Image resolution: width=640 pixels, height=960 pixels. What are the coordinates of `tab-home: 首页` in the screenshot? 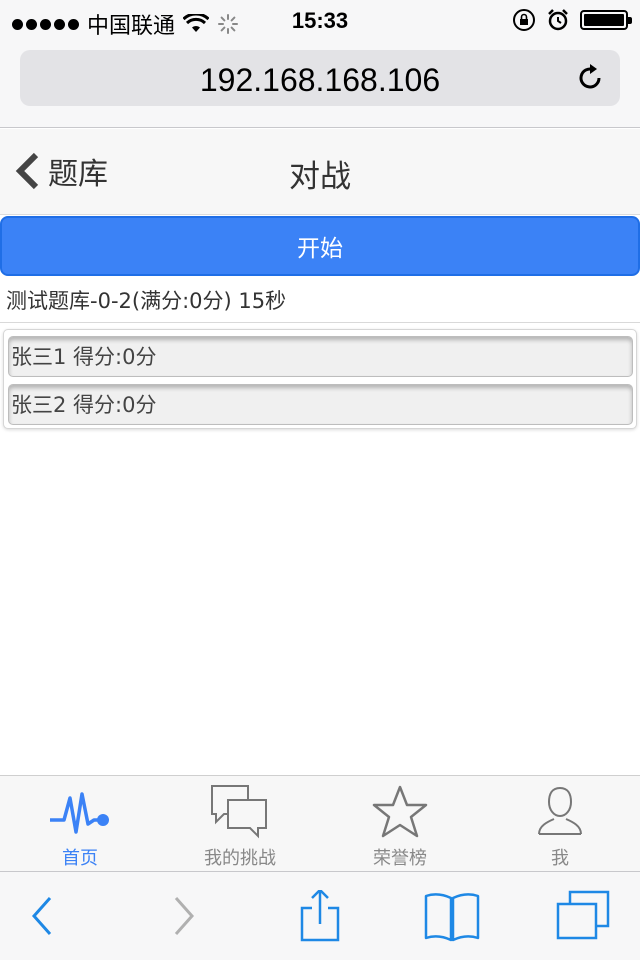 It's located at (80, 824).